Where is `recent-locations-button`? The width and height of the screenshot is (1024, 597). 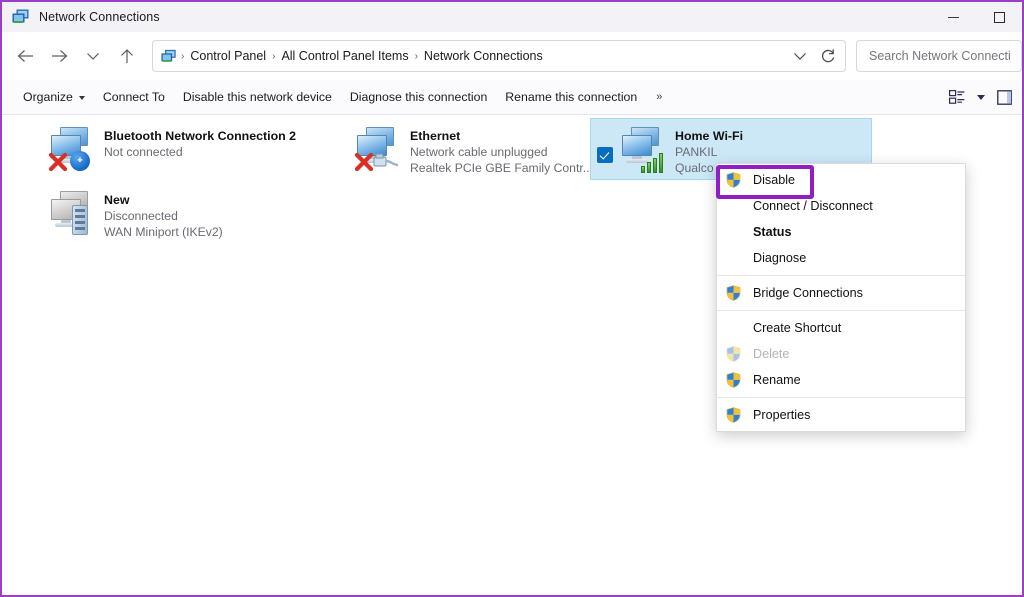
recent-locations-button is located at coordinates (93, 56).